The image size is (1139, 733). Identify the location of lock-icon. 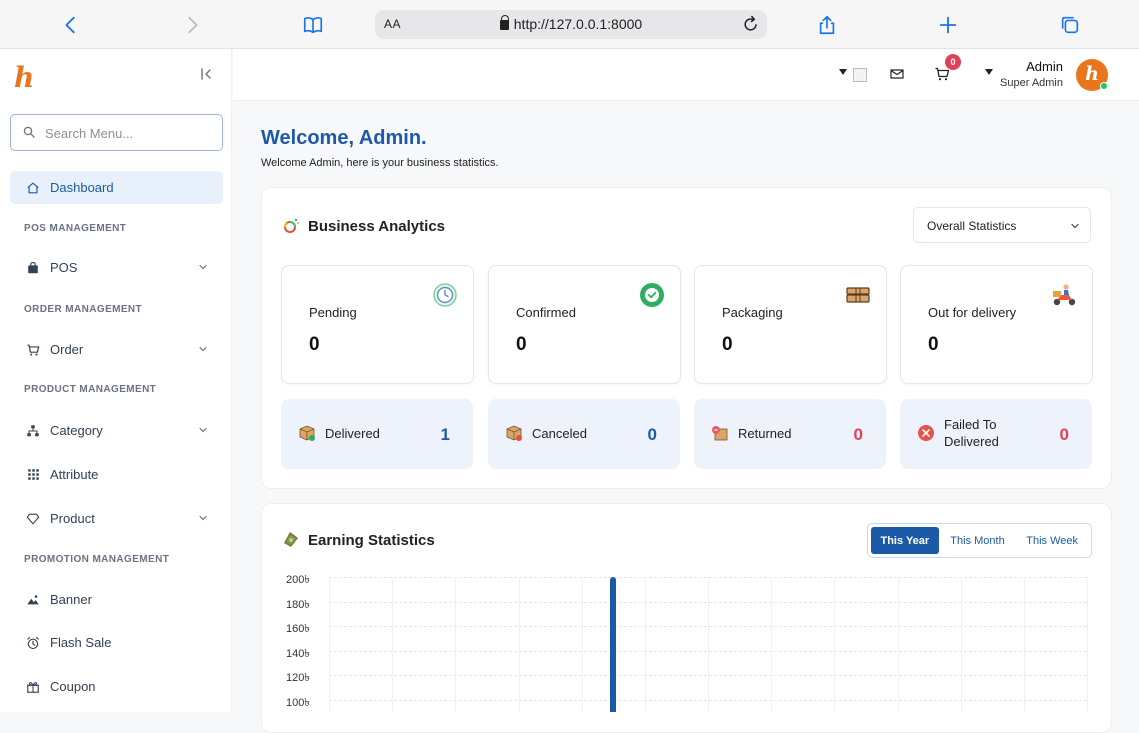
(504, 22).